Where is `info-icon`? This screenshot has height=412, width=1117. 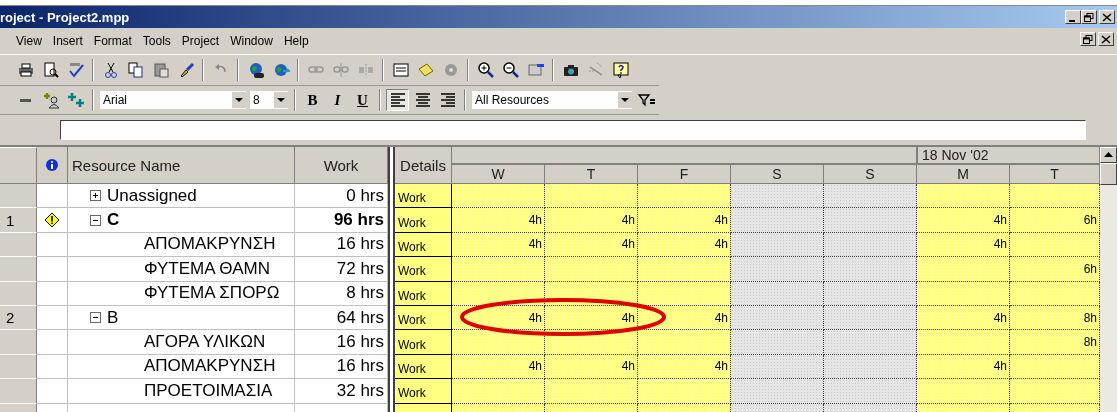 info-icon is located at coordinates (52, 165).